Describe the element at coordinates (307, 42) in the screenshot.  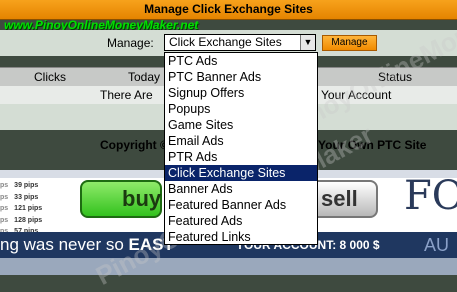
I see `chevron-down-icon: ▼` at that location.